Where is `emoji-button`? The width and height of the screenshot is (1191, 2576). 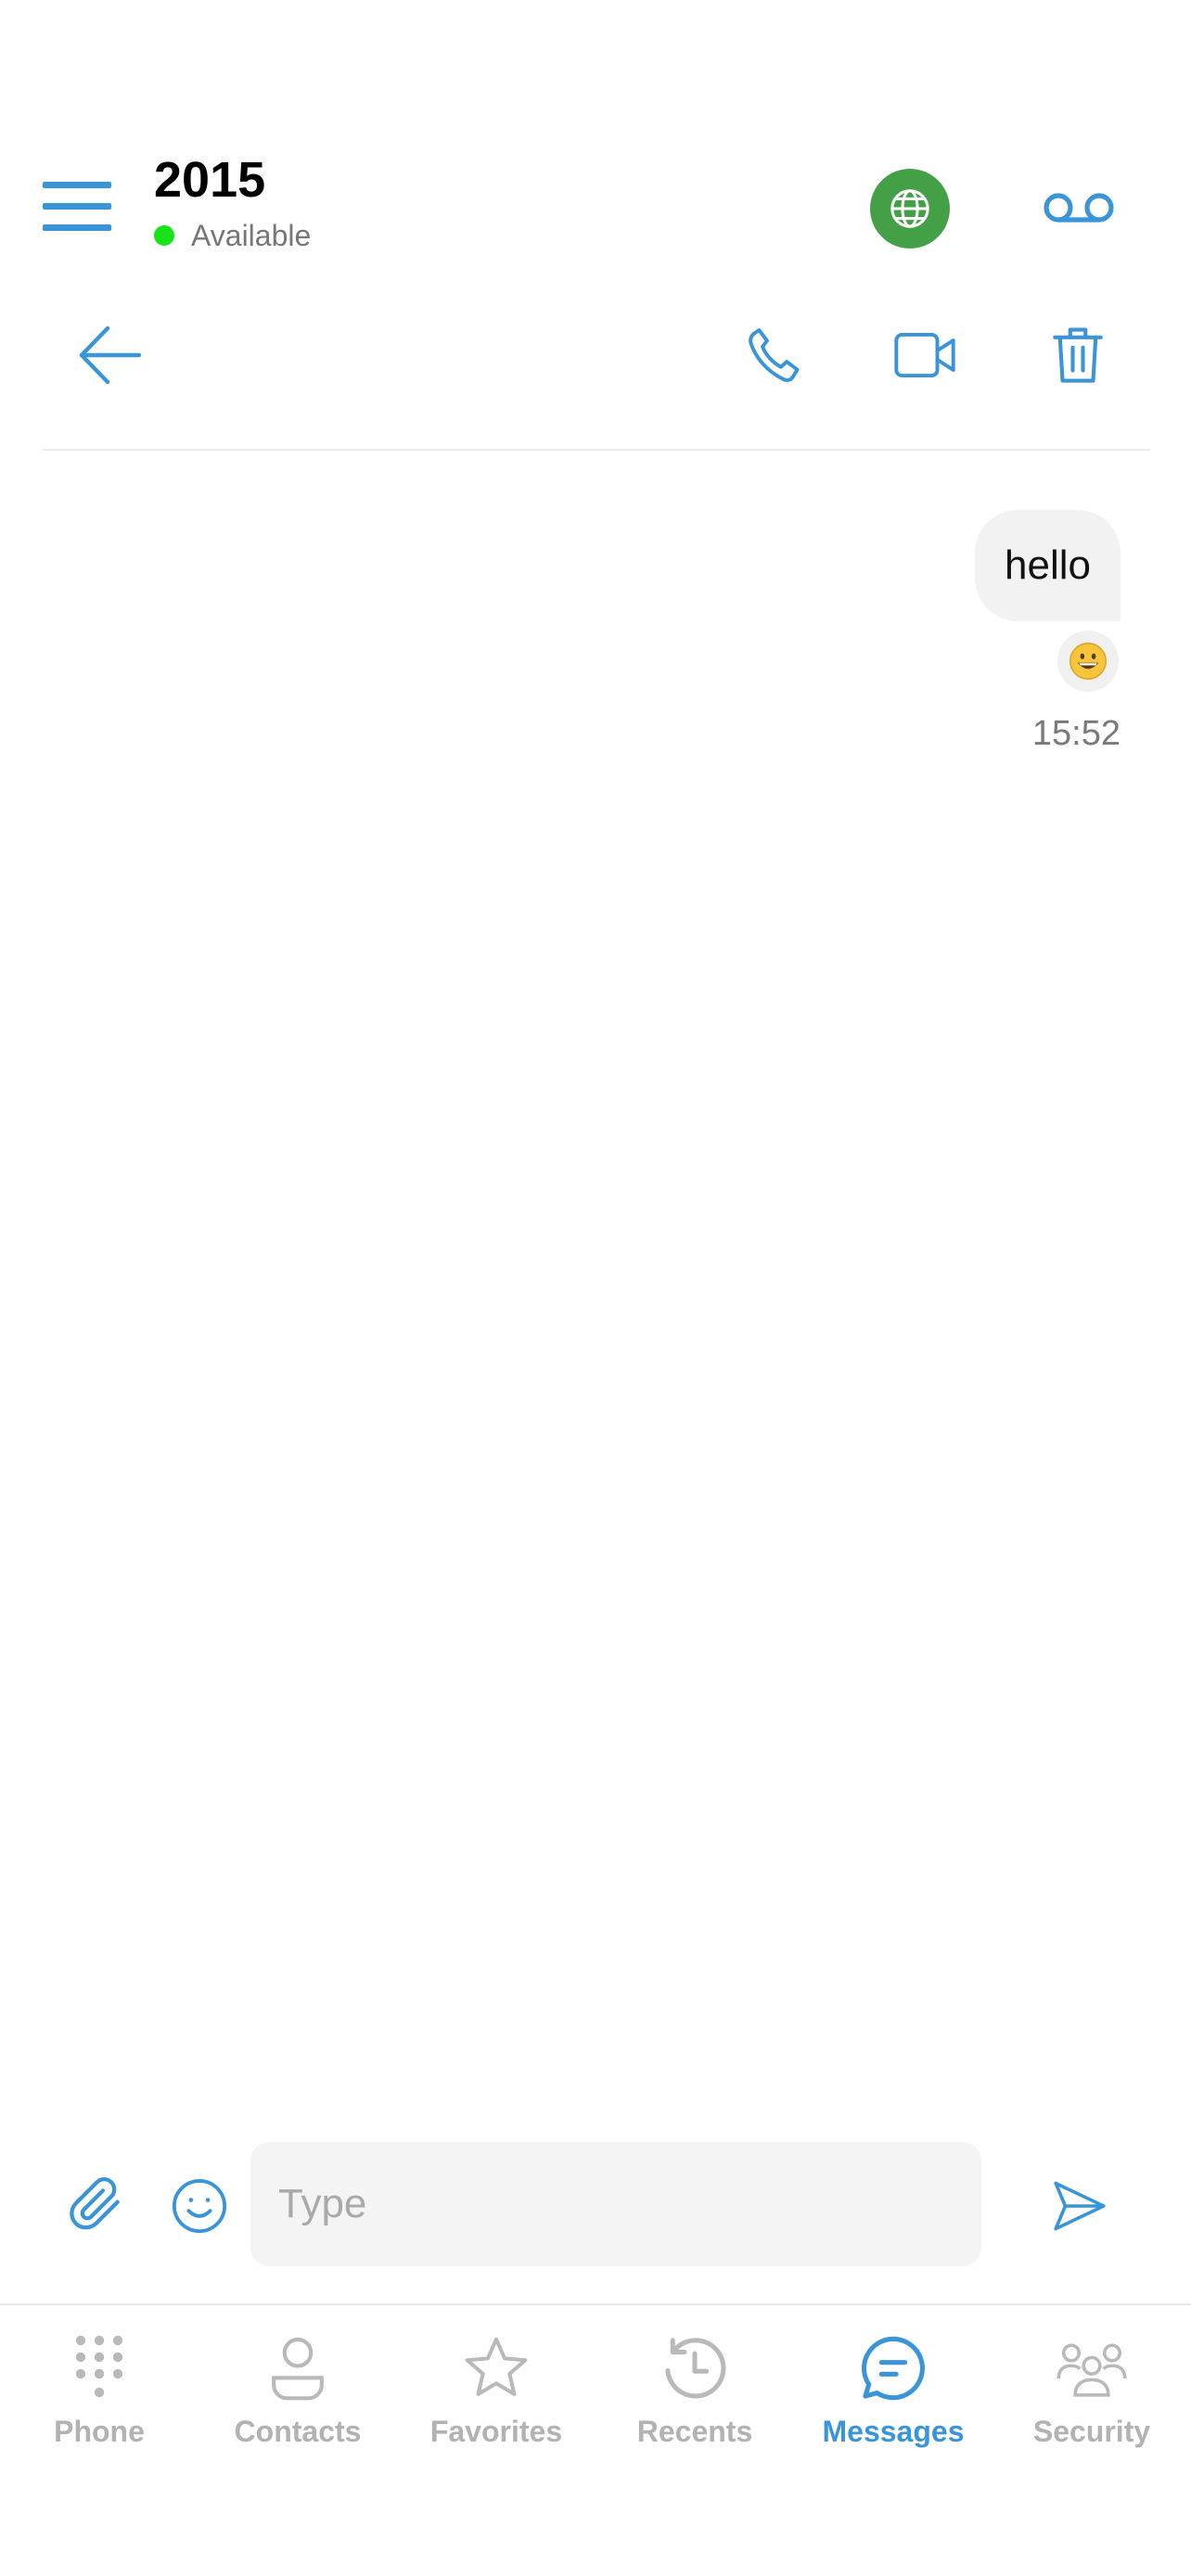 emoji-button is located at coordinates (199, 2206).